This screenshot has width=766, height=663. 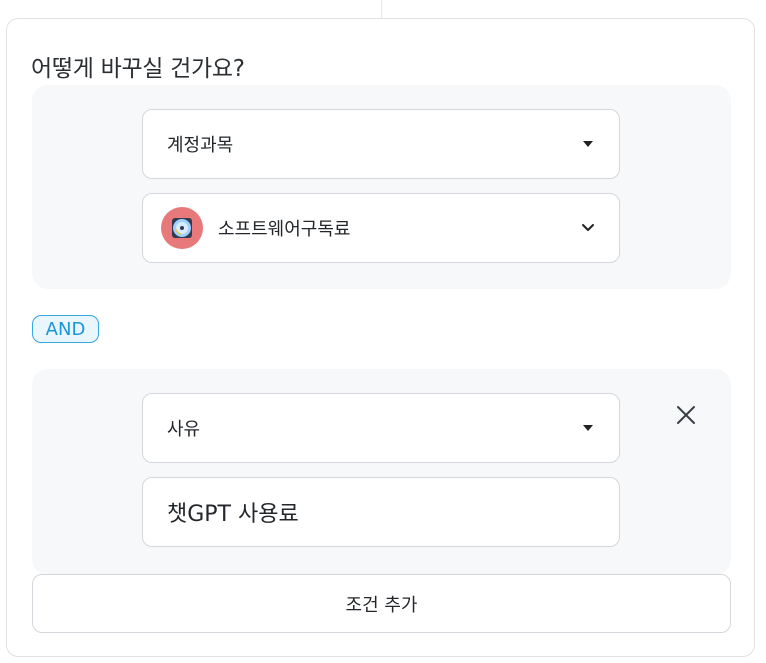 What do you see at coordinates (182, 228) in the screenshot?
I see `software-disc-icon` at bounding box center [182, 228].